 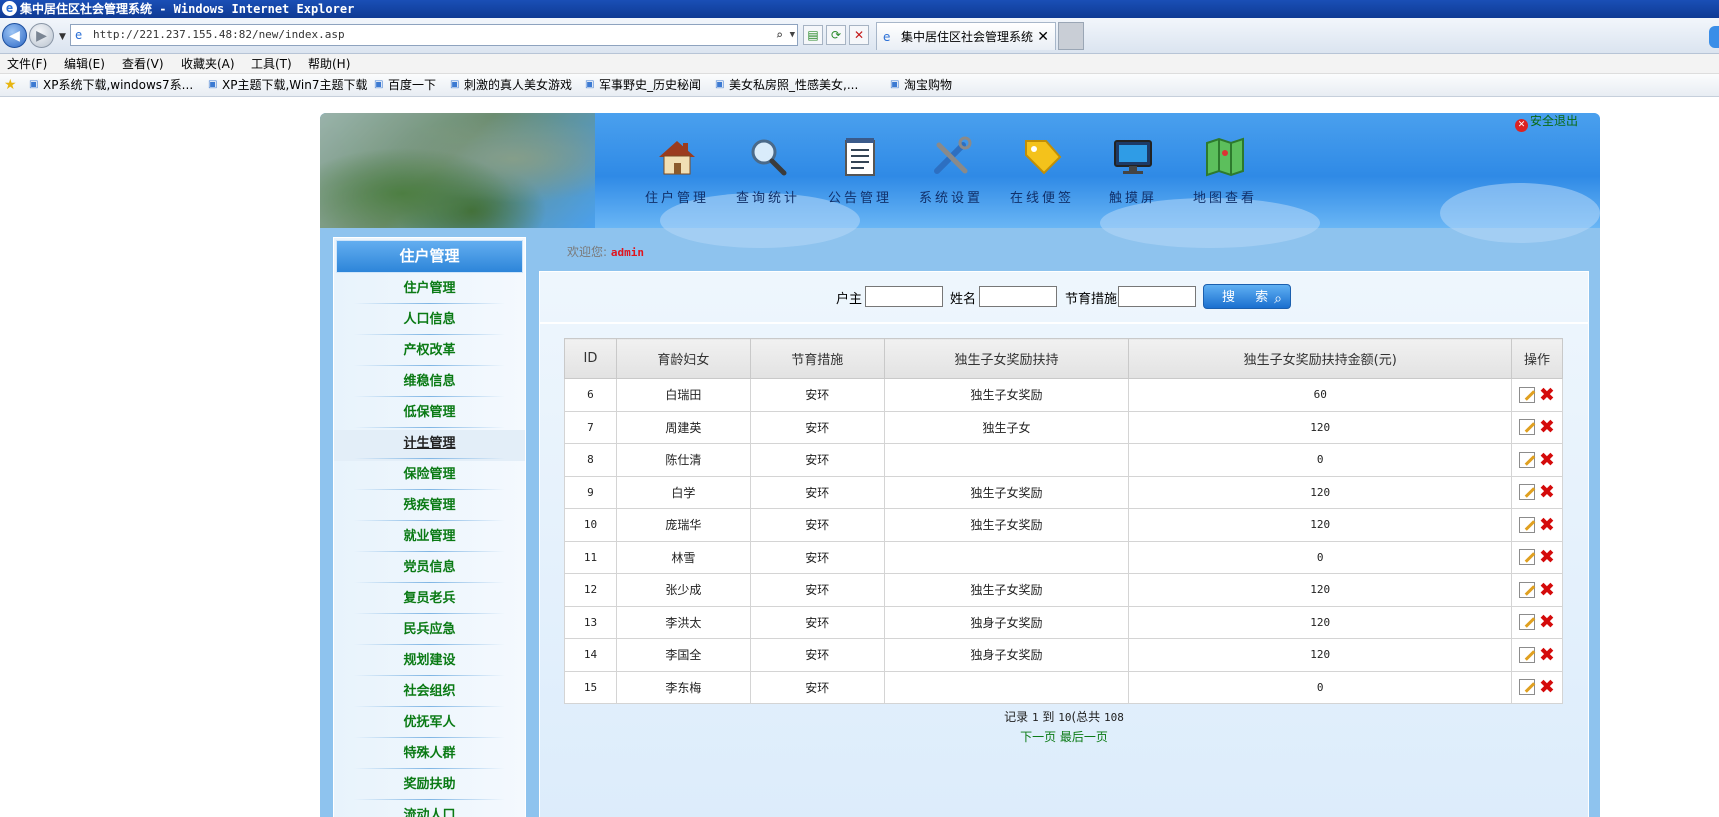 I want to click on householder-input, so click(x=904, y=296).